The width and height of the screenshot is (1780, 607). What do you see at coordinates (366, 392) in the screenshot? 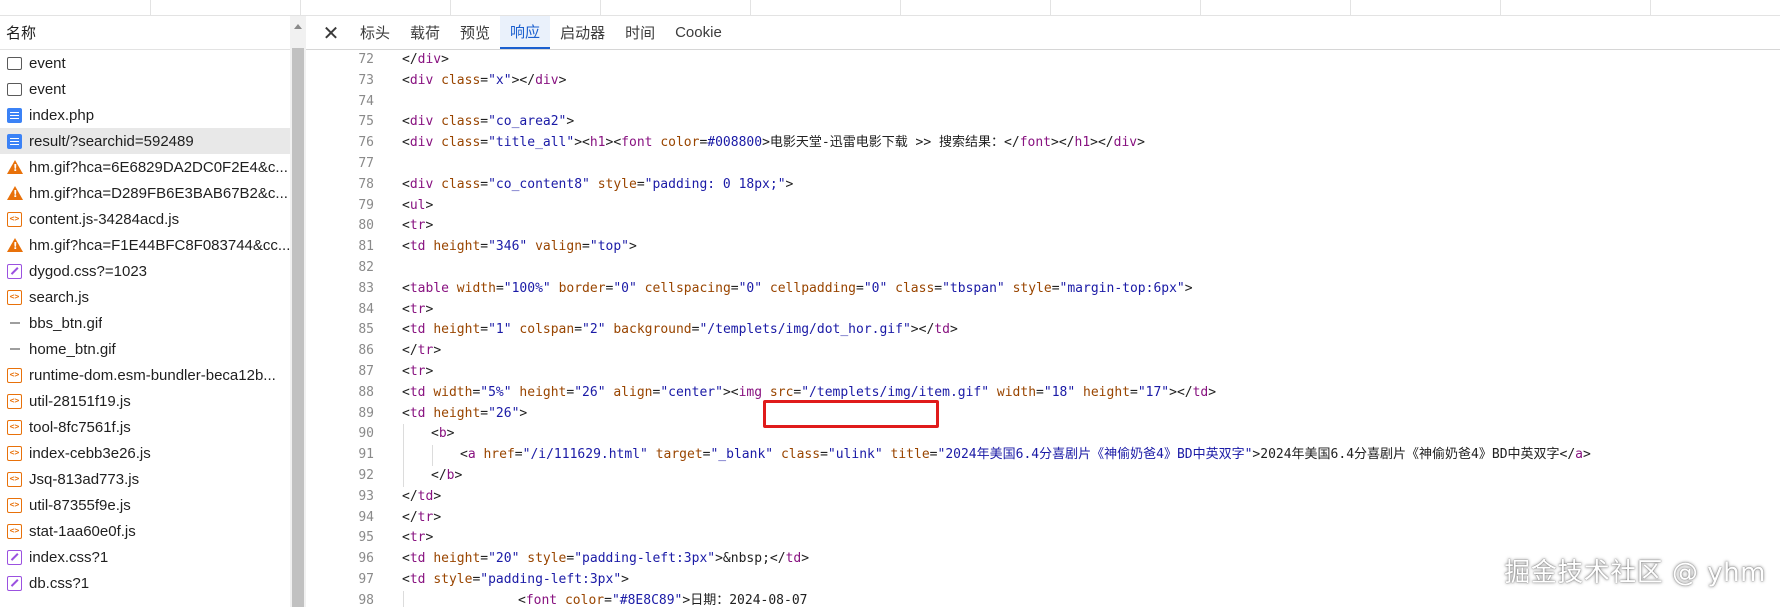
I see `line-number: 88` at bounding box center [366, 392].